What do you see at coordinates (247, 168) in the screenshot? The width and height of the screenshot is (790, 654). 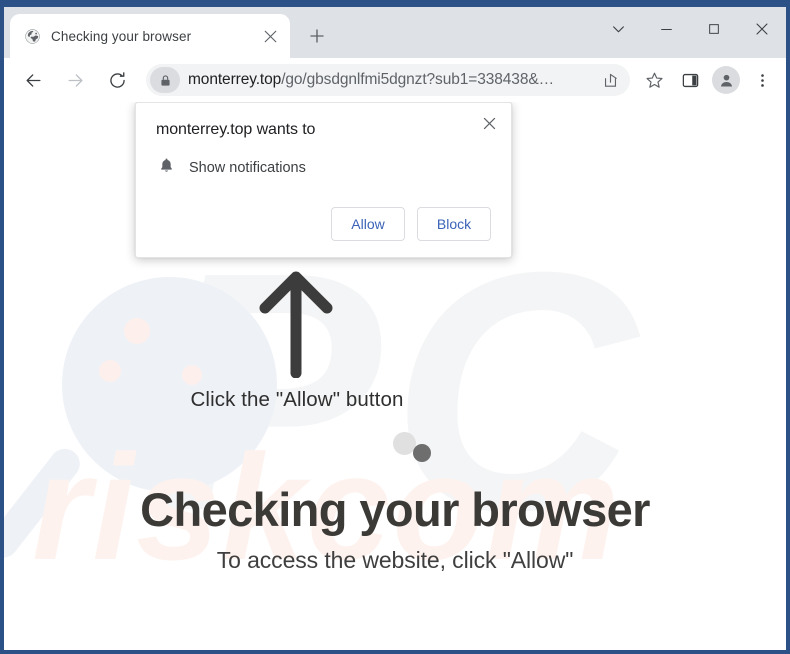 I see `permission-label: Show notifications` at bounding box center [247, 168].